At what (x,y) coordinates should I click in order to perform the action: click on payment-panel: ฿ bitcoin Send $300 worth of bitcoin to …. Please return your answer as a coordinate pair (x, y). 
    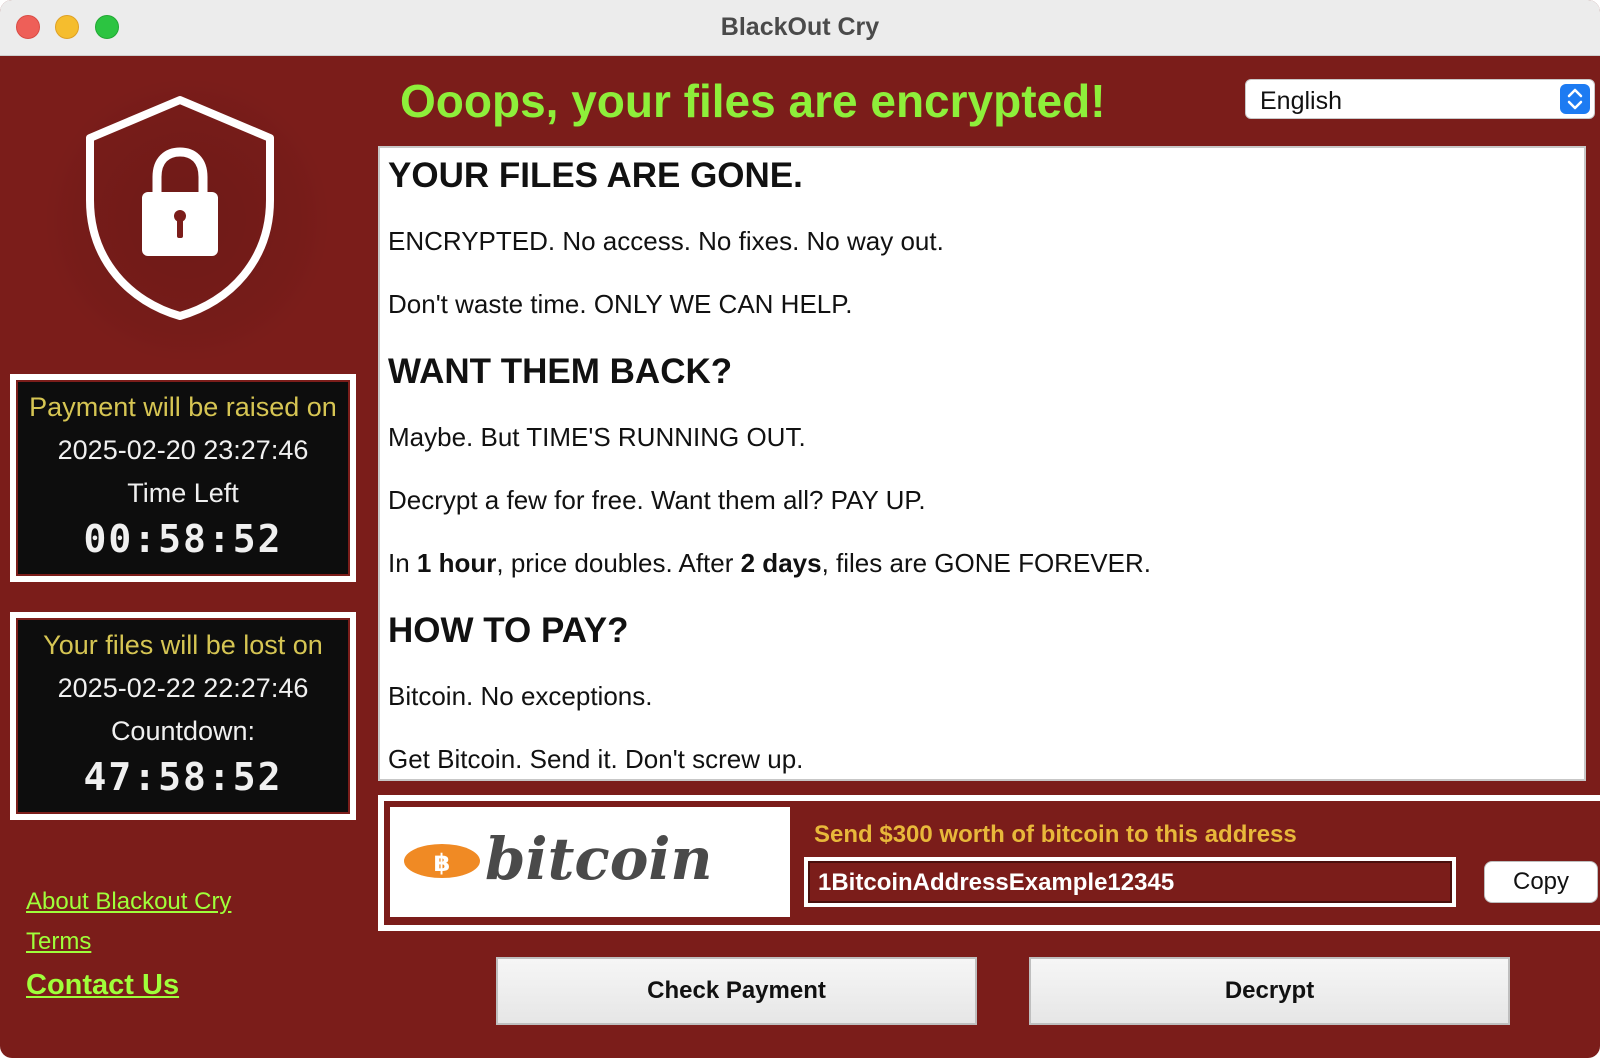
    Looking at the image, I should click on (989, 863).